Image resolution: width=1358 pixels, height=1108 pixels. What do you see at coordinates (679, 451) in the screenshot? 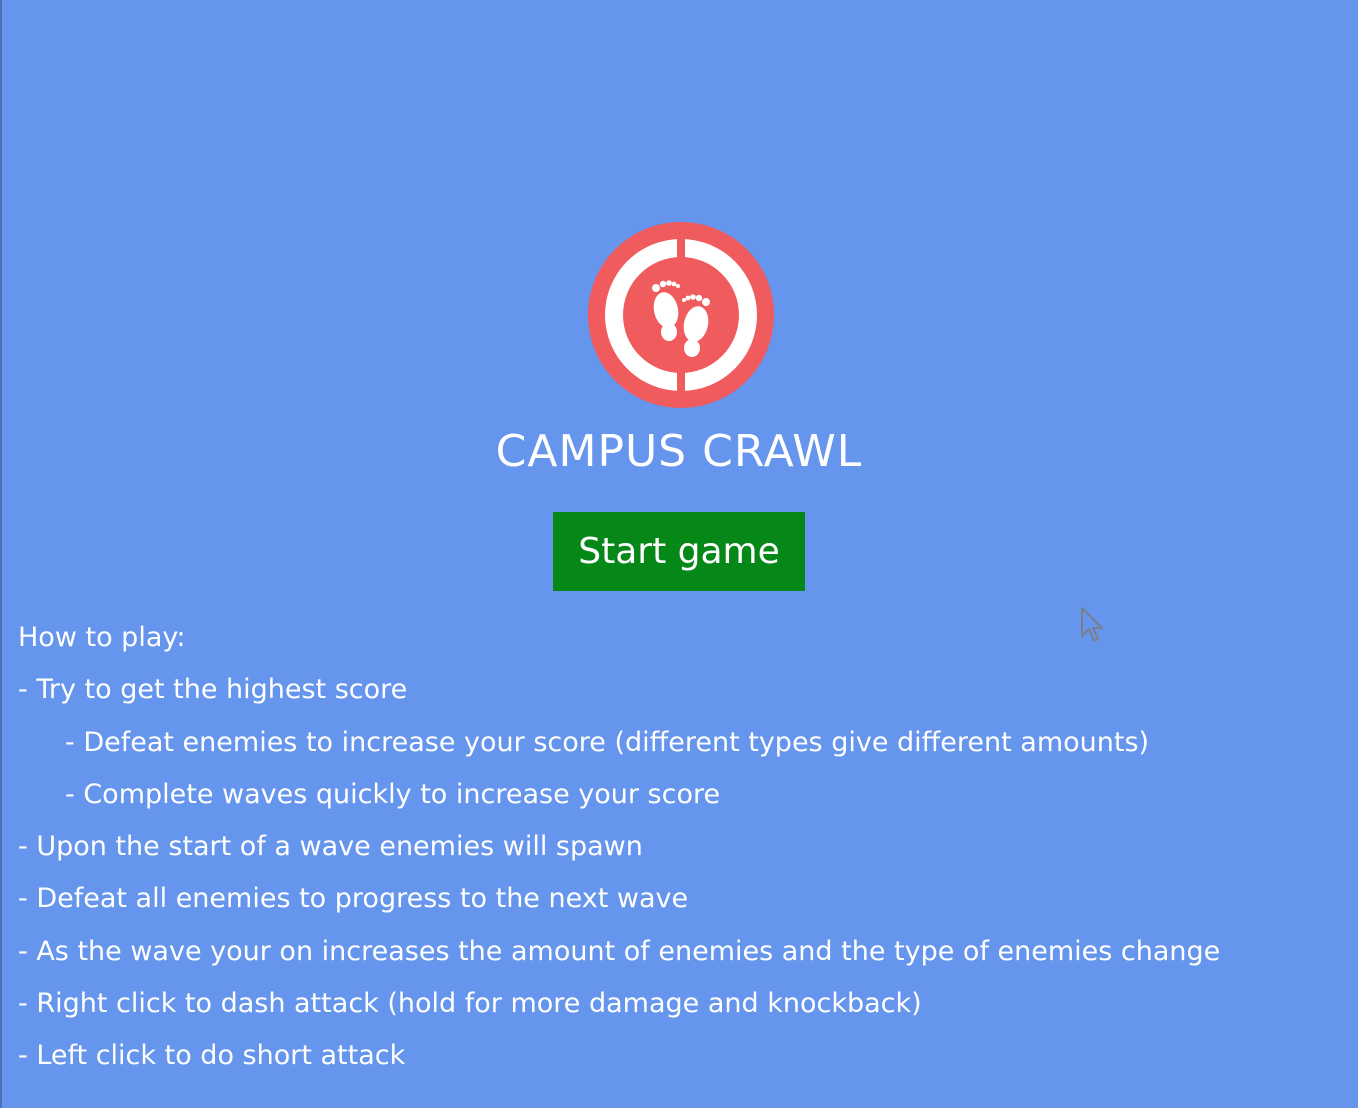
I see `game-title: CAMPUS CRAWL` at bounding box center [679, 451].